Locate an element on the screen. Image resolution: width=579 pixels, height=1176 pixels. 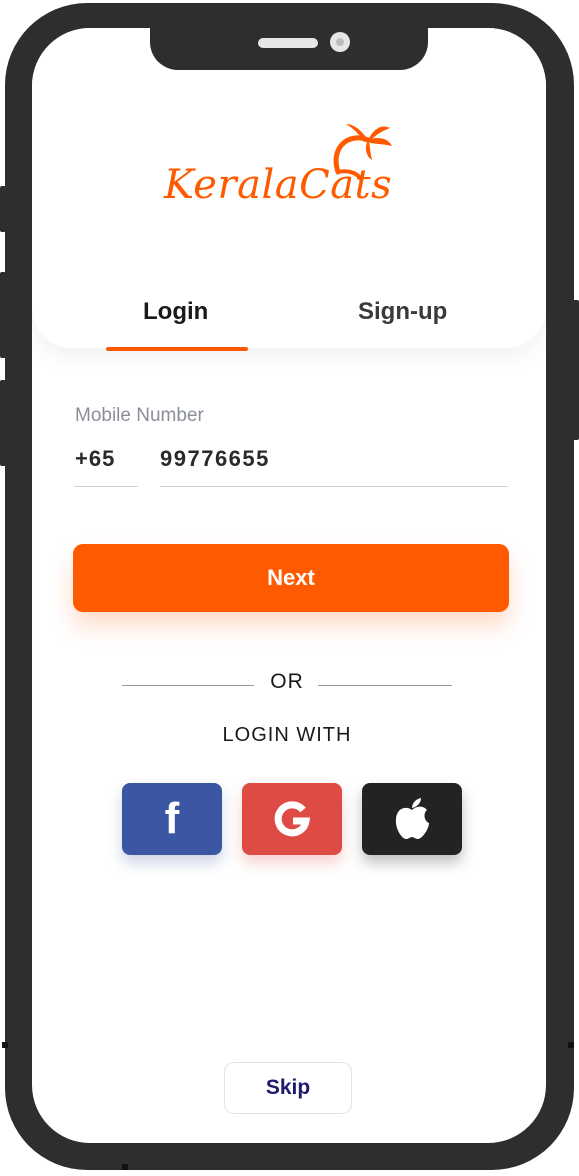
phone-number-underline is located at coordinates (334, 486).